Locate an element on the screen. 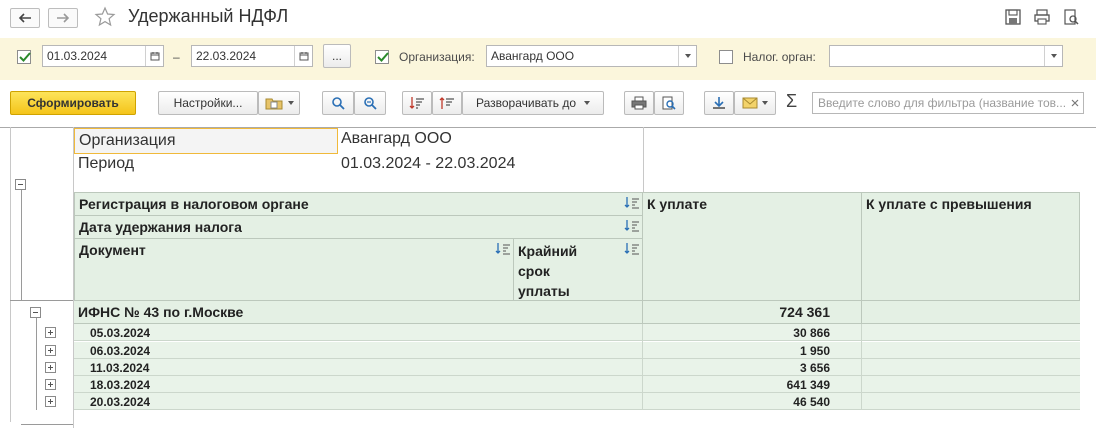  tax-authority-field is located at coordinates (946, 56).